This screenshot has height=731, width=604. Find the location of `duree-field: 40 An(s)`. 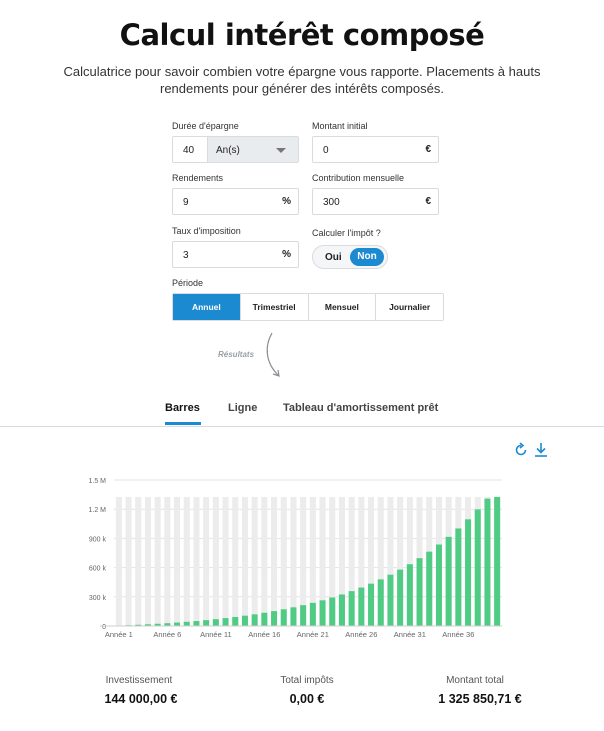

duree-field: 40 An(s) is located at coordinates (235, 149).